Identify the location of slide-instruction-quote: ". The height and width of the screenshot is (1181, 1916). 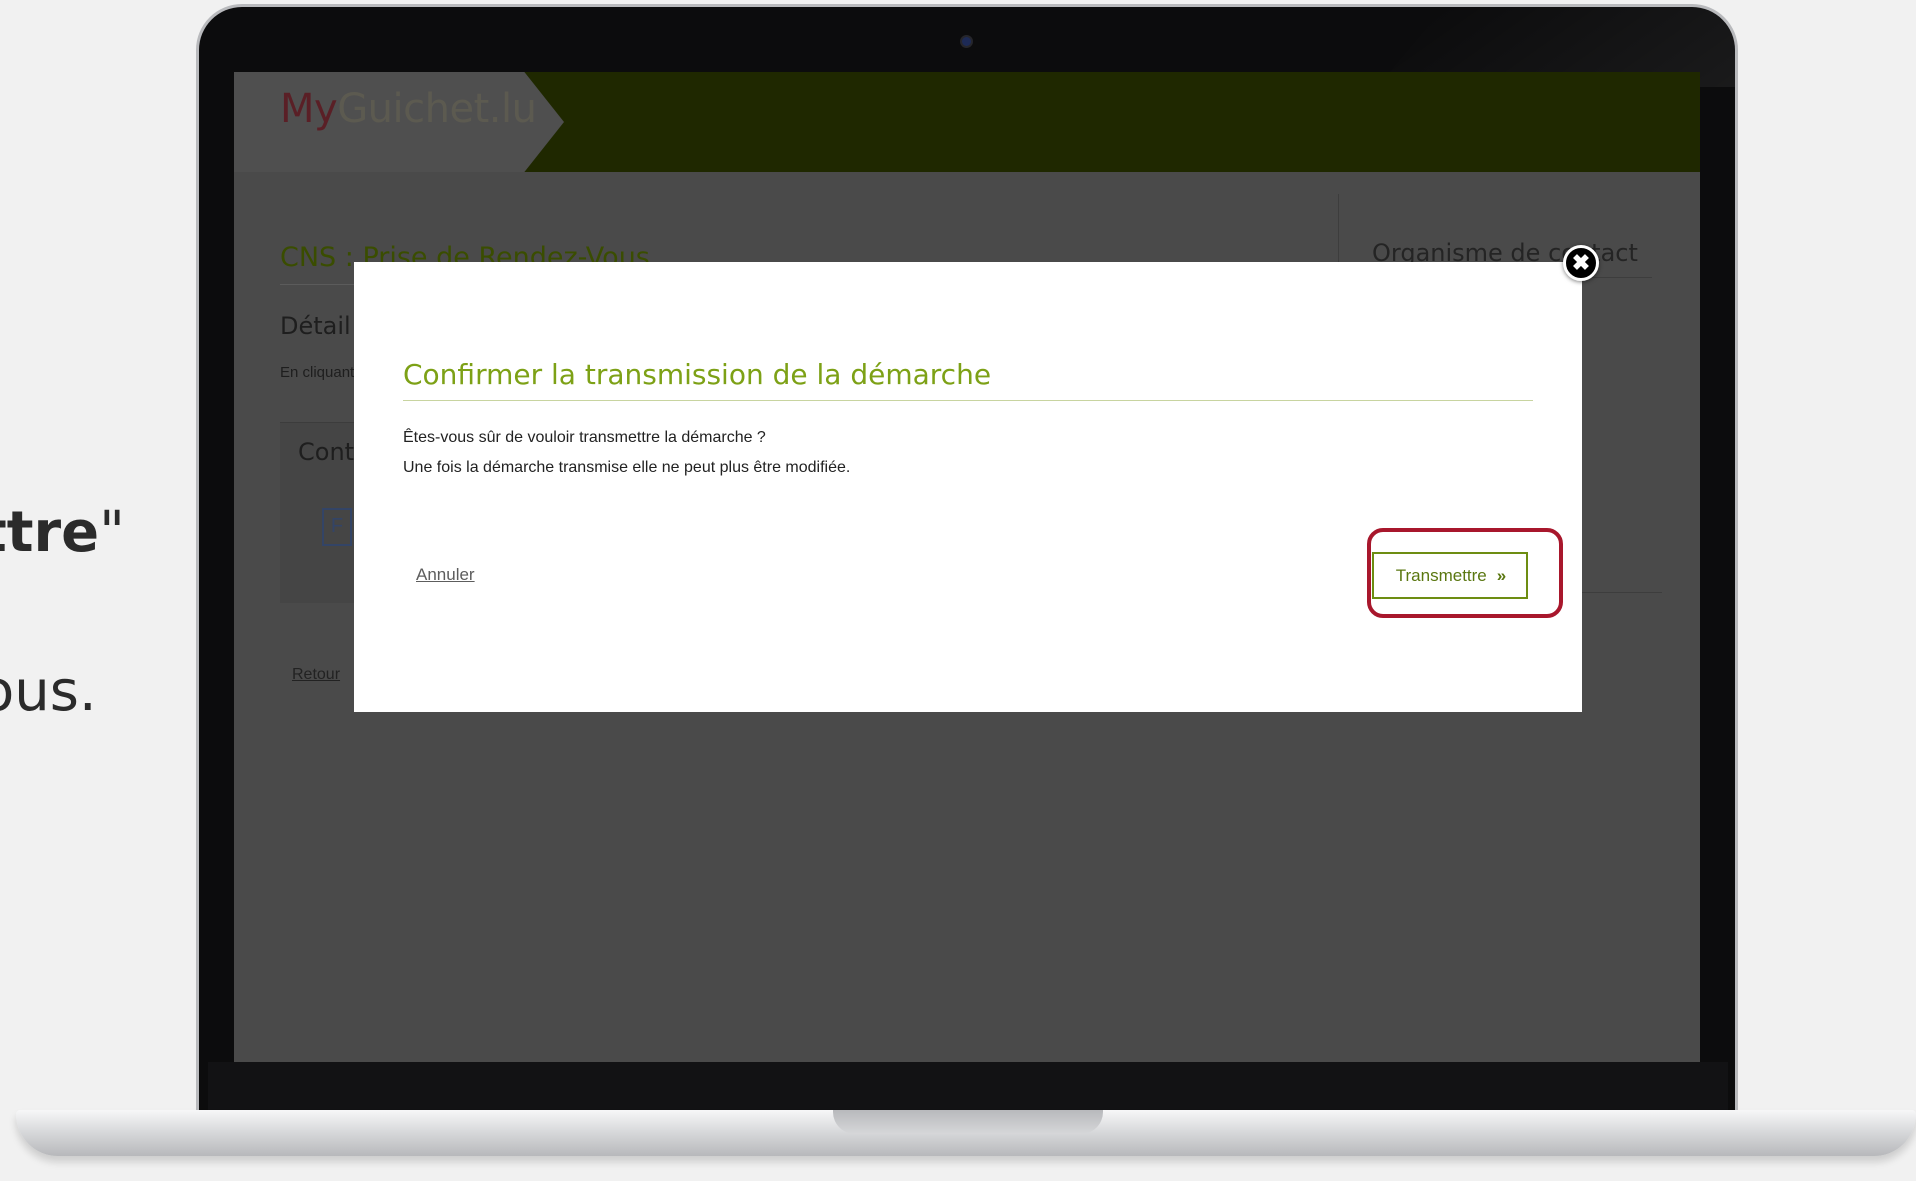
(112, 532).